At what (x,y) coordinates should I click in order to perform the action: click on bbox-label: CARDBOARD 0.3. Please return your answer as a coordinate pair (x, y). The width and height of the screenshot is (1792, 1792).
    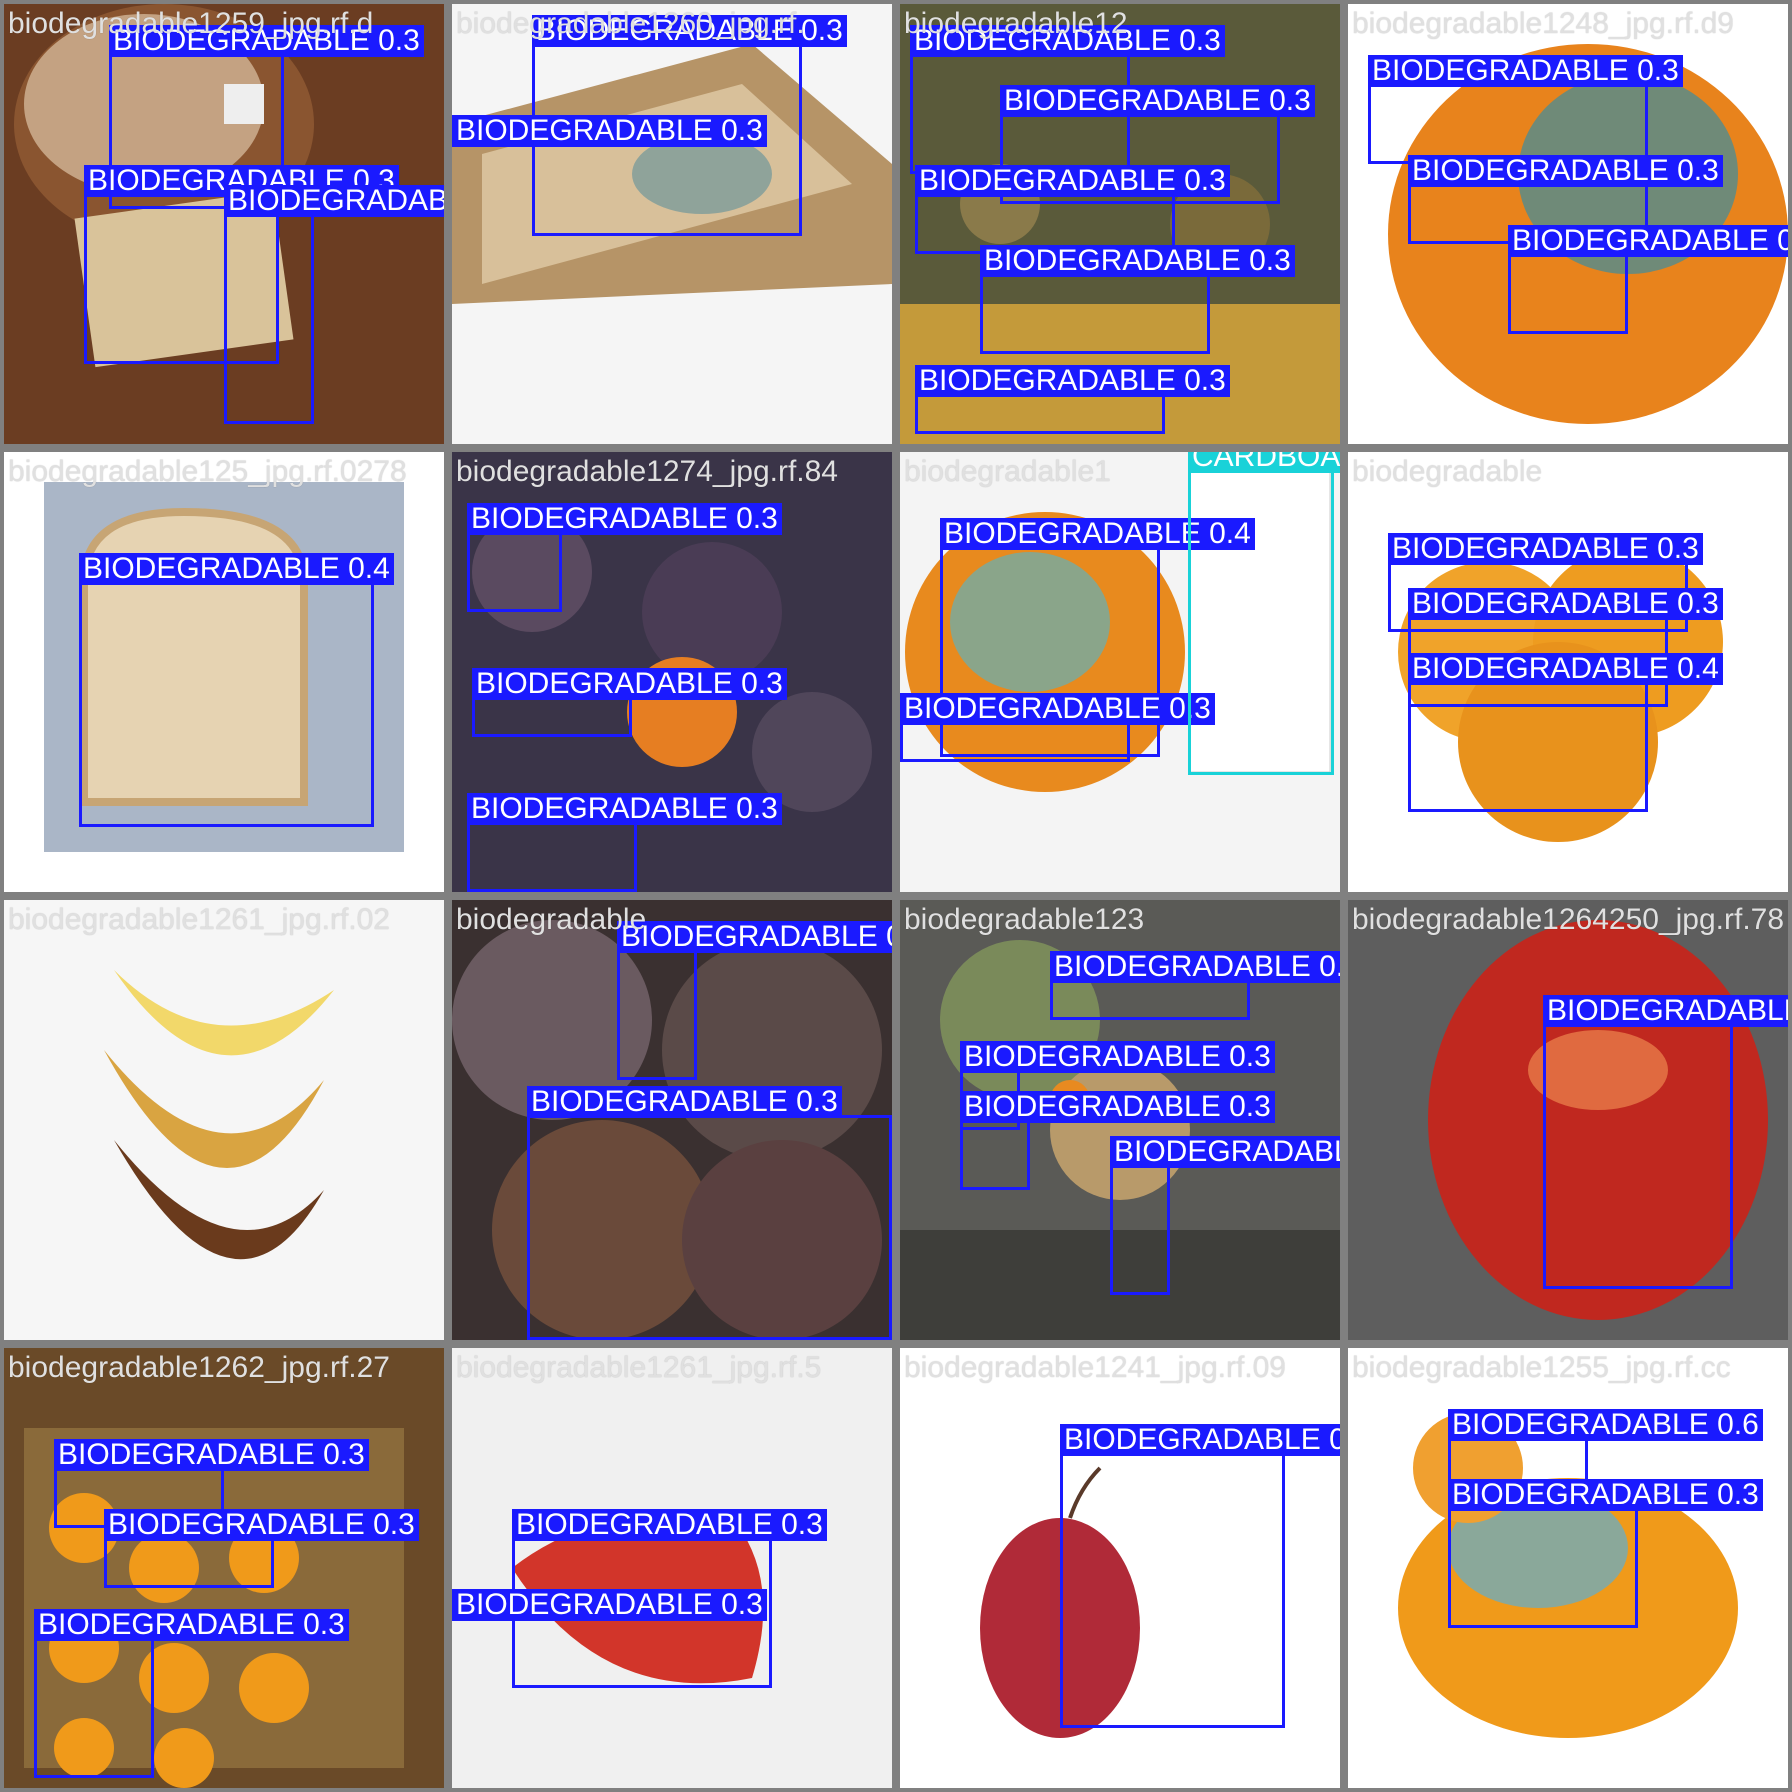
    Looking at the image, I should click on (1264, 462).